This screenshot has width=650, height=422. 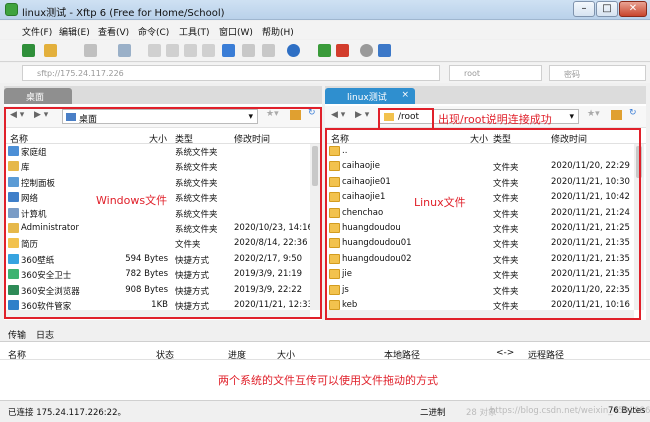 What do you see at coordinates (30, 245) in the screenshot?
I see `cell-name: 简历` at bounding box center [30, 245].